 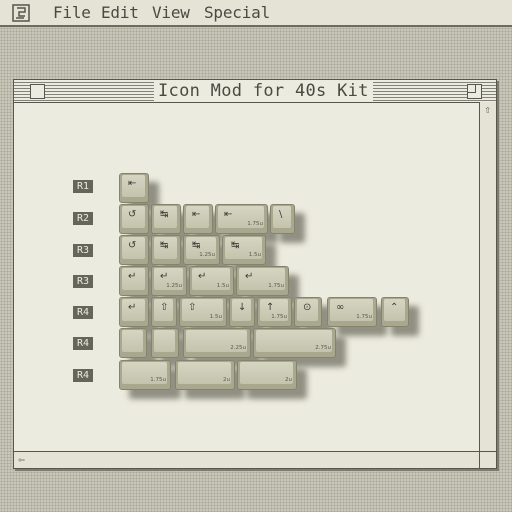 What do you see at coordinates (242, 307) in the screenshot?
I see `key-legend: ↓` at bounding box center [242, 307].